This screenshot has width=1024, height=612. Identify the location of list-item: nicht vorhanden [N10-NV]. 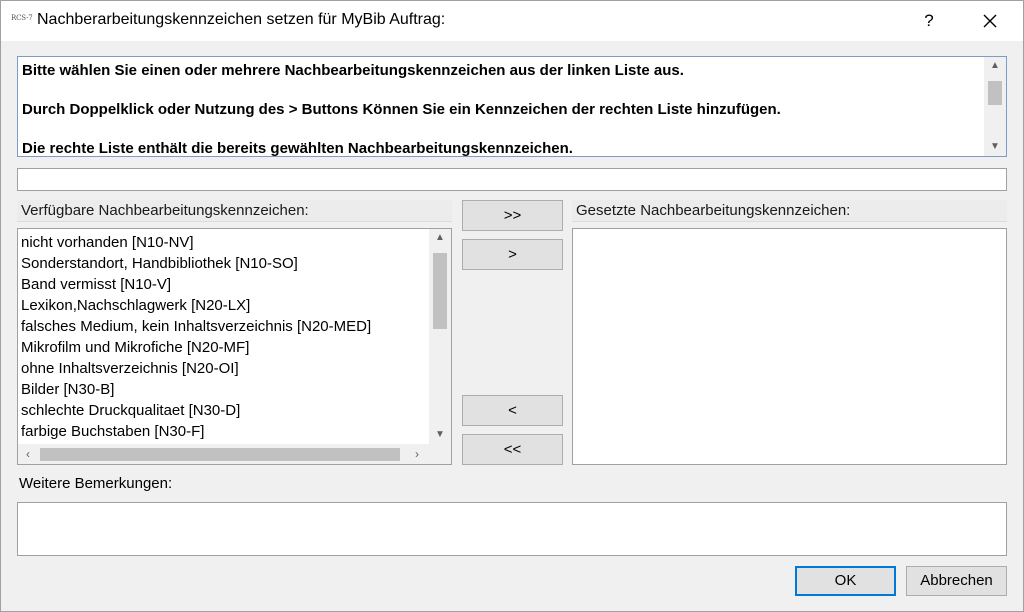
(107, 242).